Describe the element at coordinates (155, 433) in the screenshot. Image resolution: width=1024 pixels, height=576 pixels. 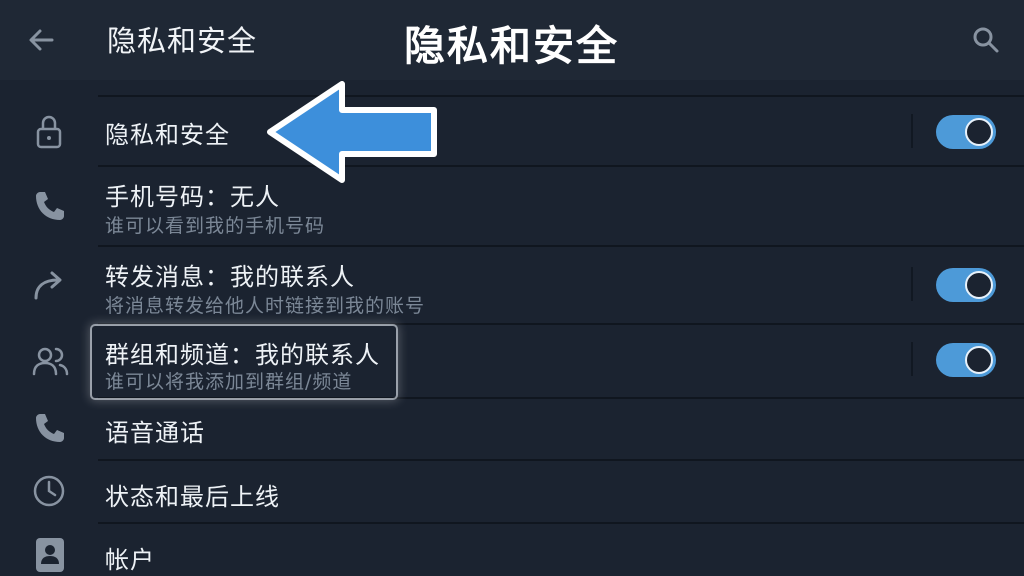
I see `row-title: 语音通话` at that location.